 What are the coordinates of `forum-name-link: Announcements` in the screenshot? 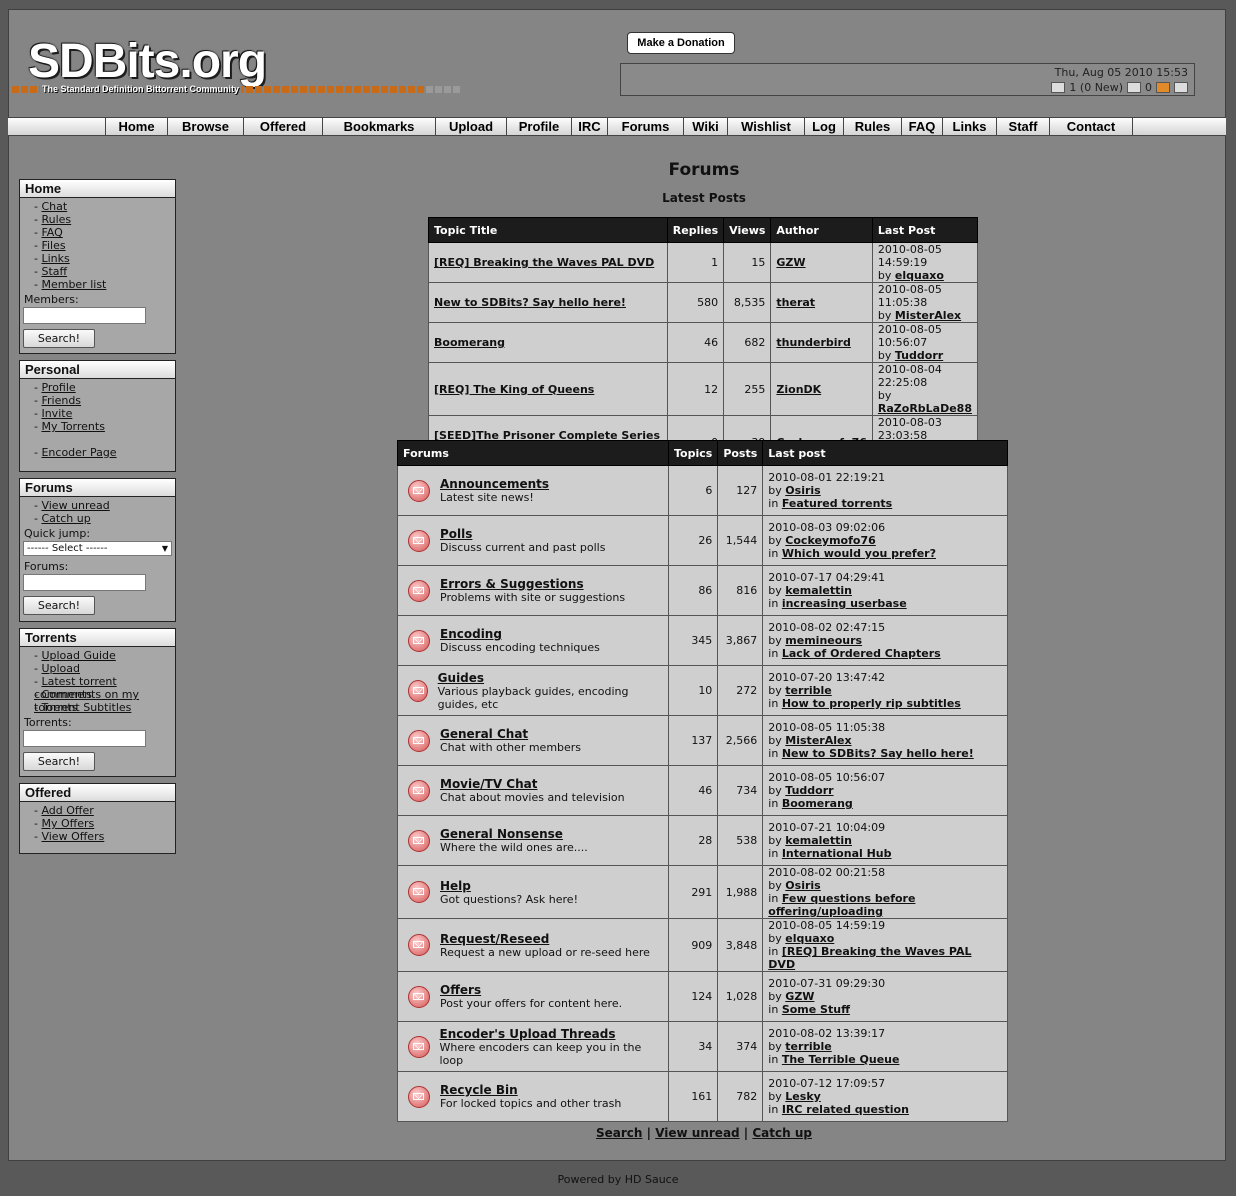 It's located at (494, 484).